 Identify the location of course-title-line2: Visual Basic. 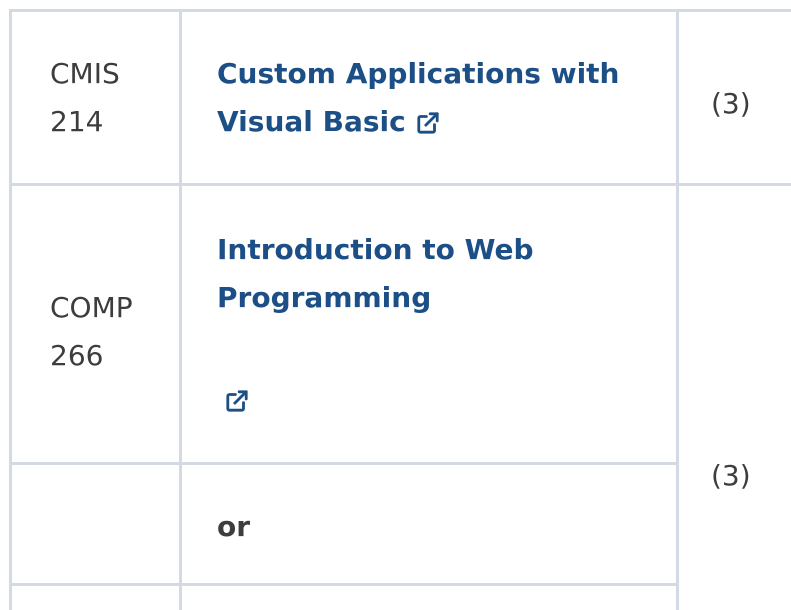
(311, 121).